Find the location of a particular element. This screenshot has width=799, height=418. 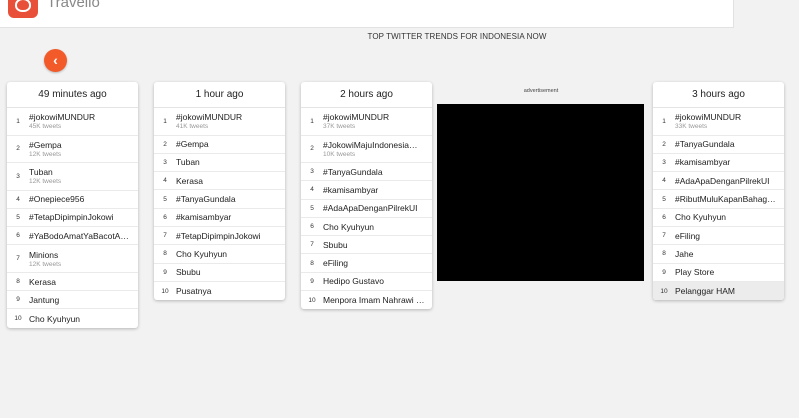

trend-text: Minions 12K tweets is located at coordinates (80, 259).